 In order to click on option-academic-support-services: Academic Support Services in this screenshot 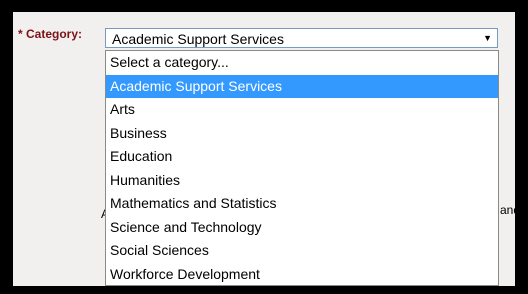, I will do `click(302, 86)`.